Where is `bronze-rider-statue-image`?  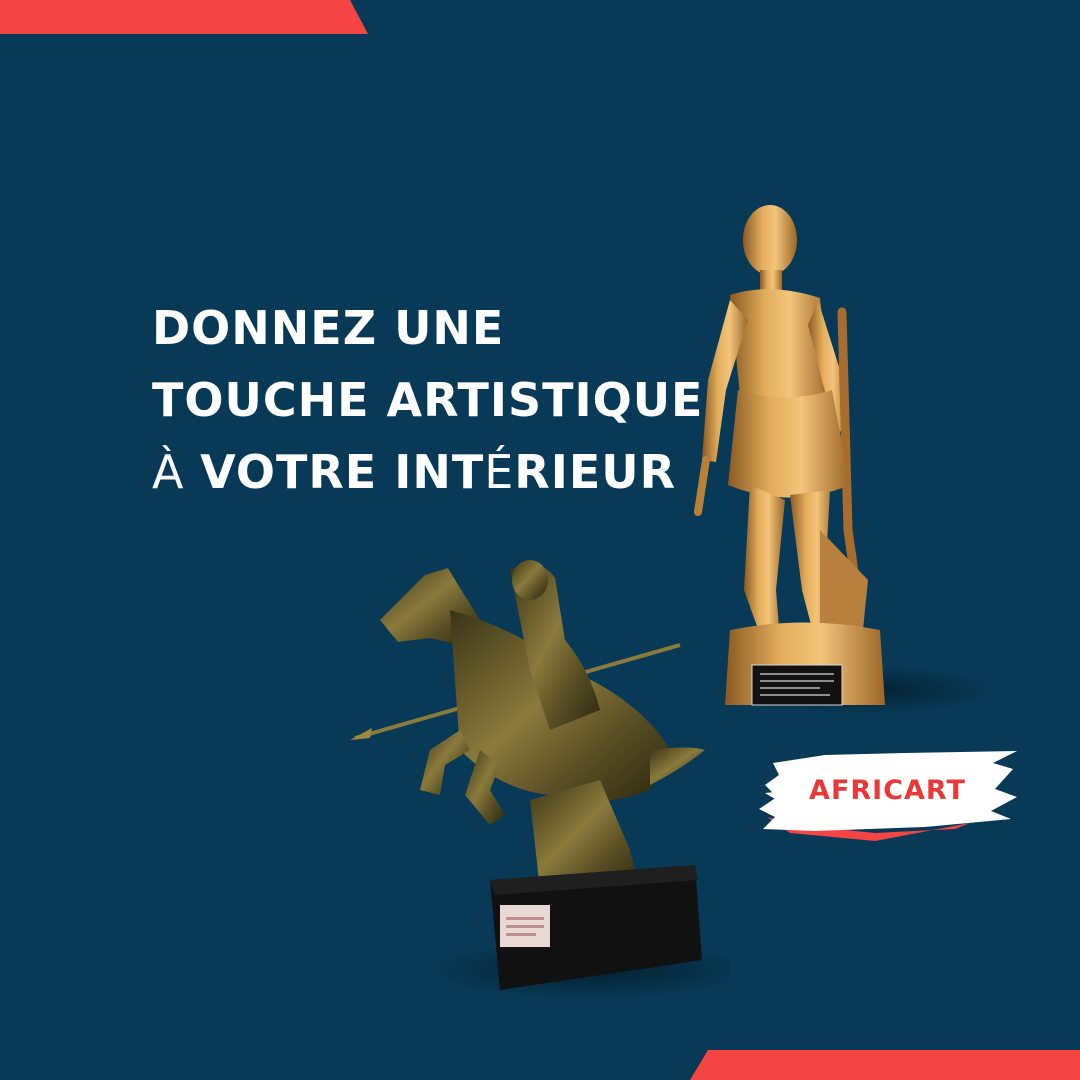
bronze-rider-statue-image is located at coordinates (540, 780).